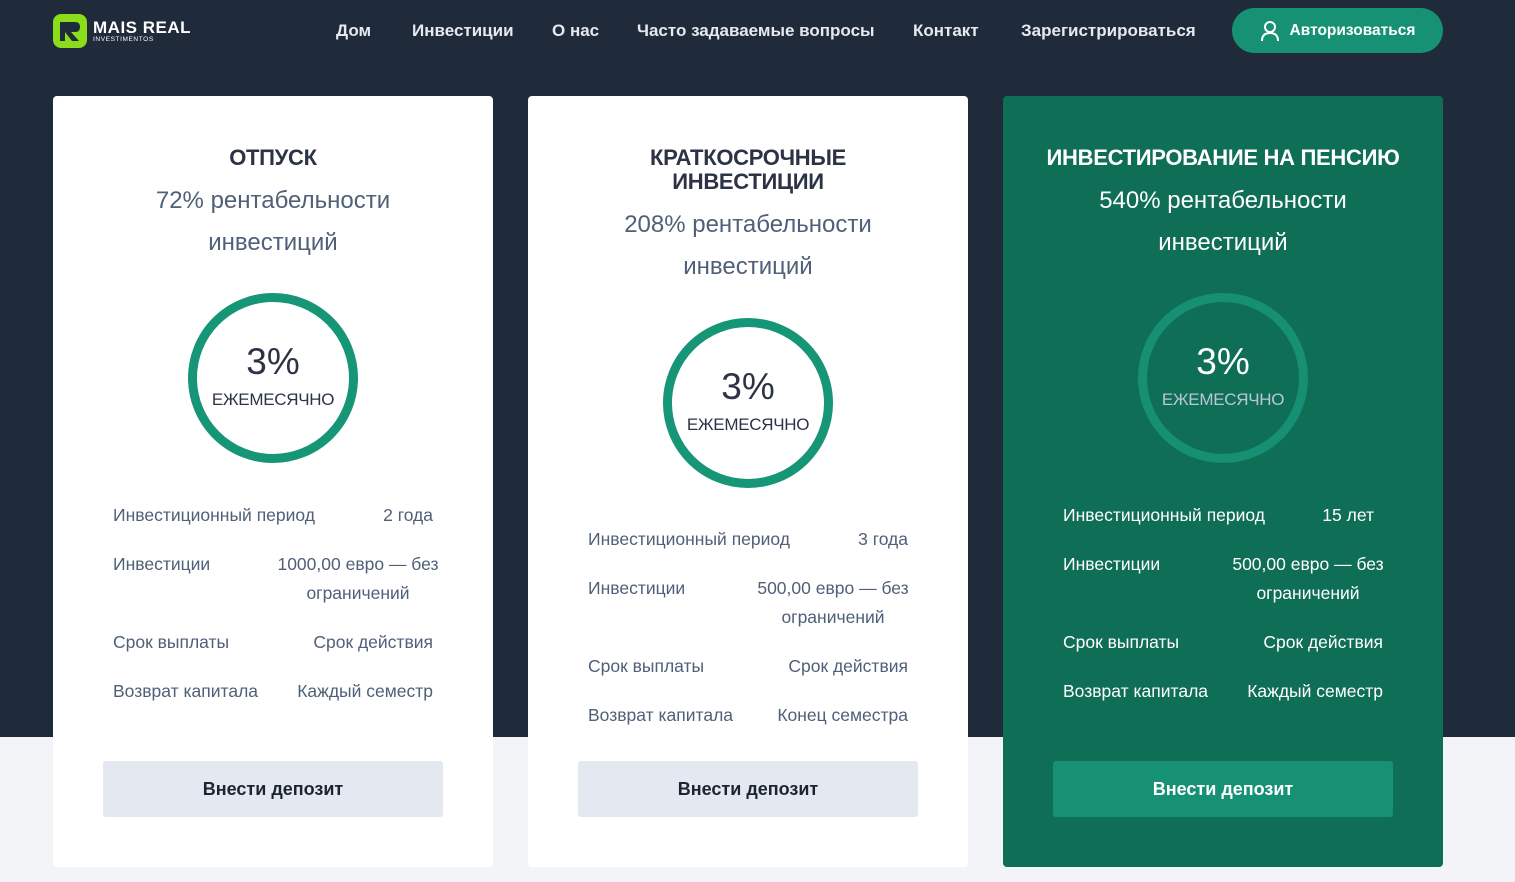  Describe the element at coordinates (1218, 515) in the screenshot. I see `detail-row: Инвестиционный период 15 лет` at that location.